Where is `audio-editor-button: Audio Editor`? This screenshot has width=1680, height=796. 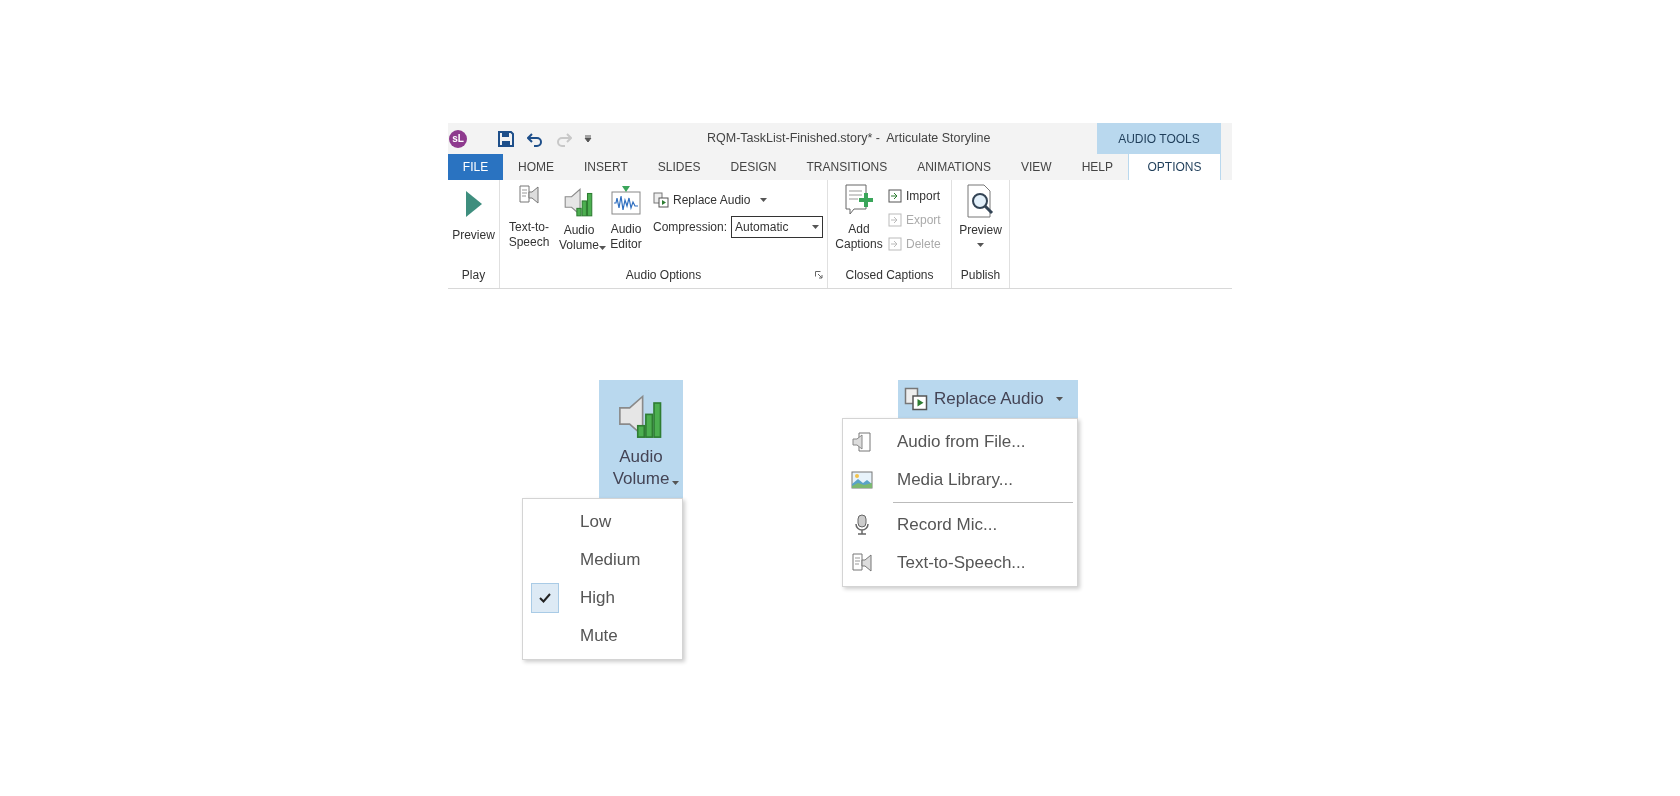 audio-editor-button: Audio Editor is located at coordinates (626, 218).